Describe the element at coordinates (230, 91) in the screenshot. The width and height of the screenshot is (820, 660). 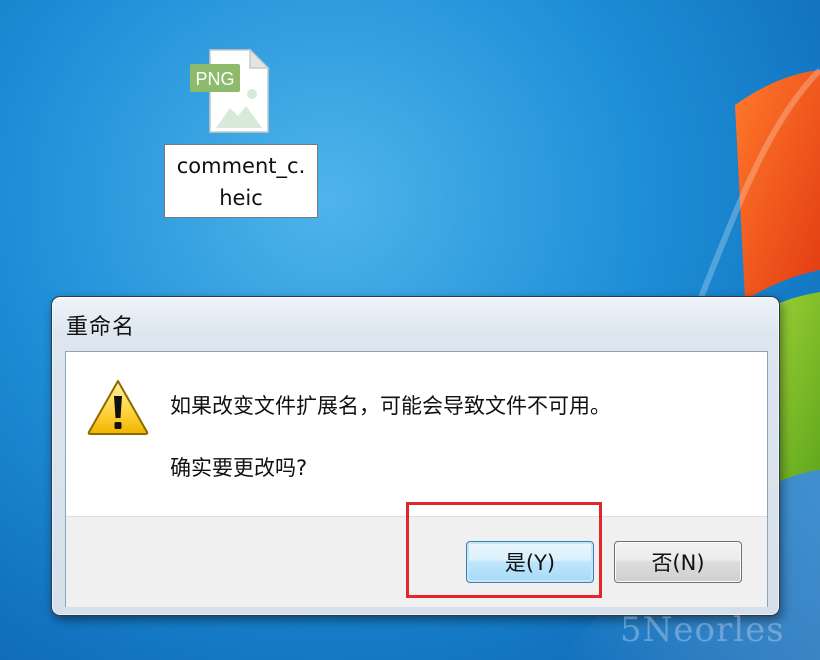
I see `png-file-icon: PNG` at that location.